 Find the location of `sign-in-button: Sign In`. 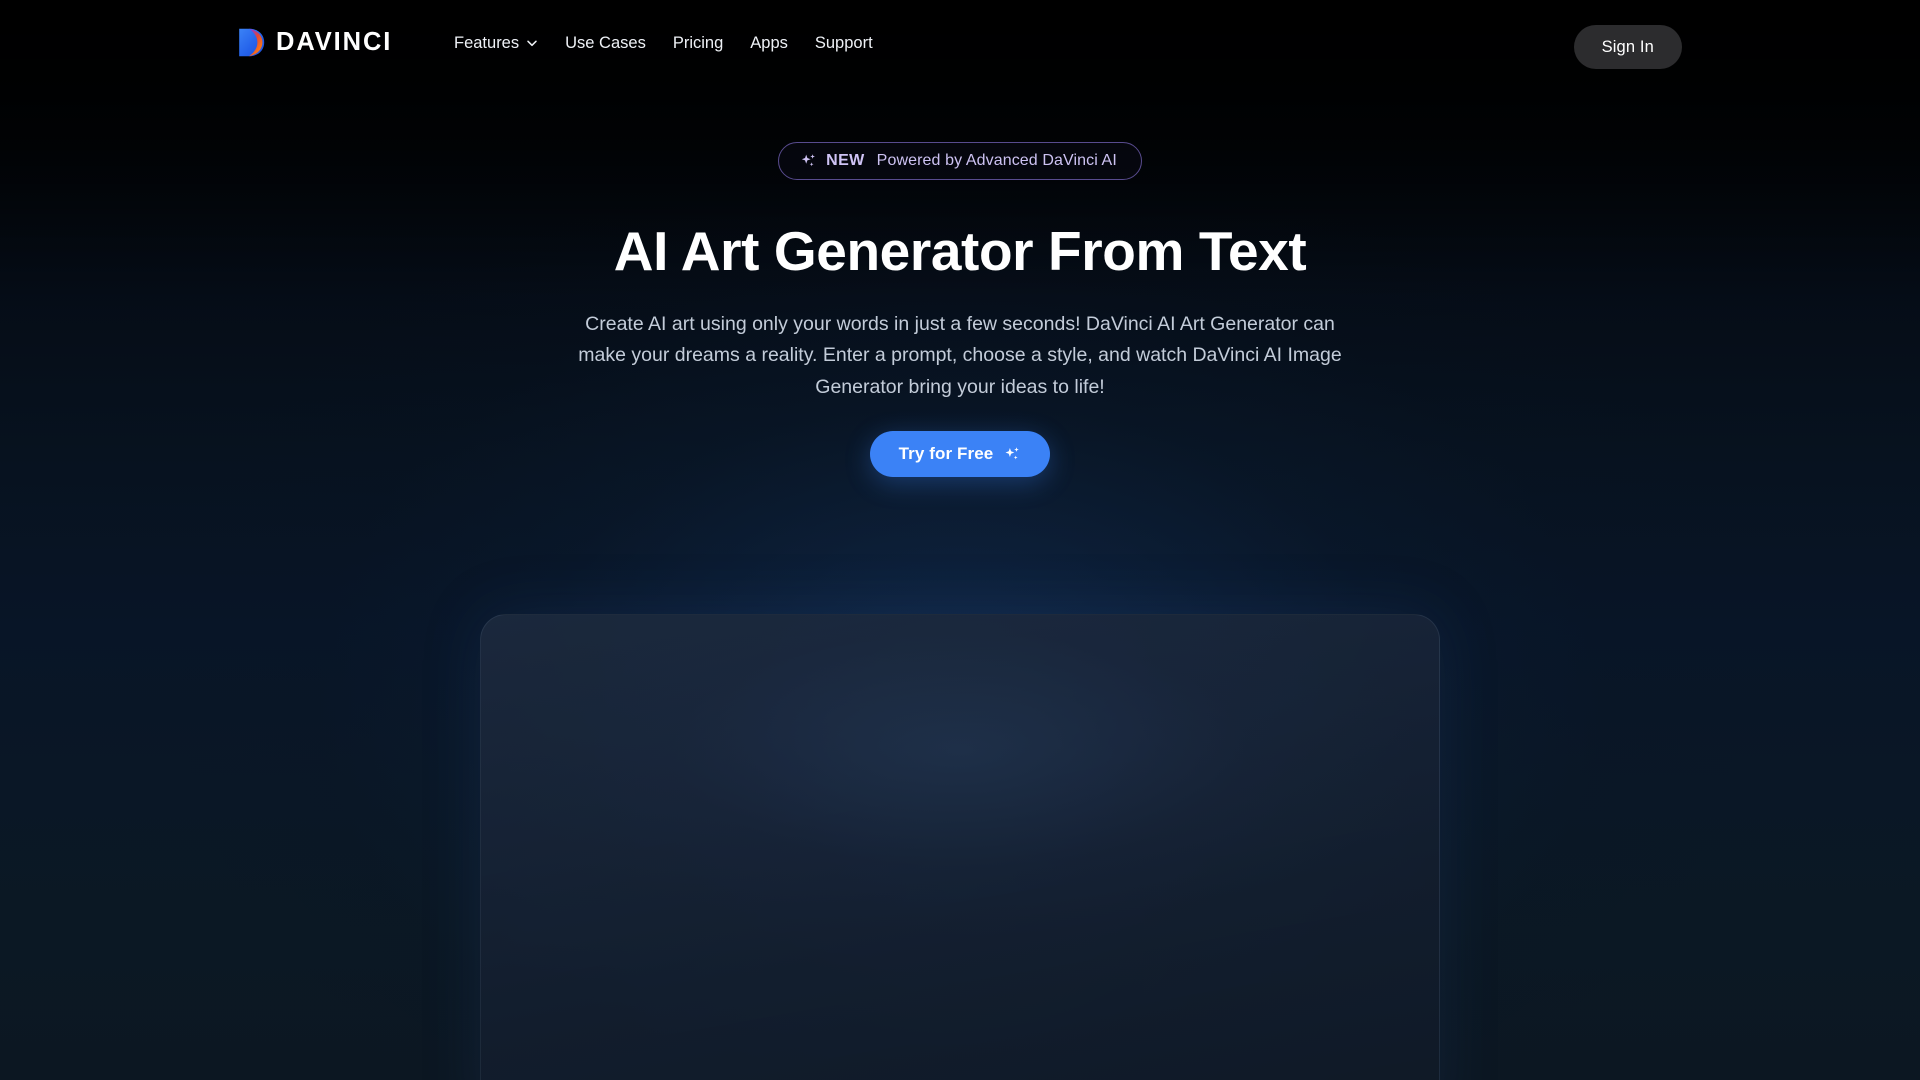

sign-in-button: Sign In is located at coordinates (1627, 47).